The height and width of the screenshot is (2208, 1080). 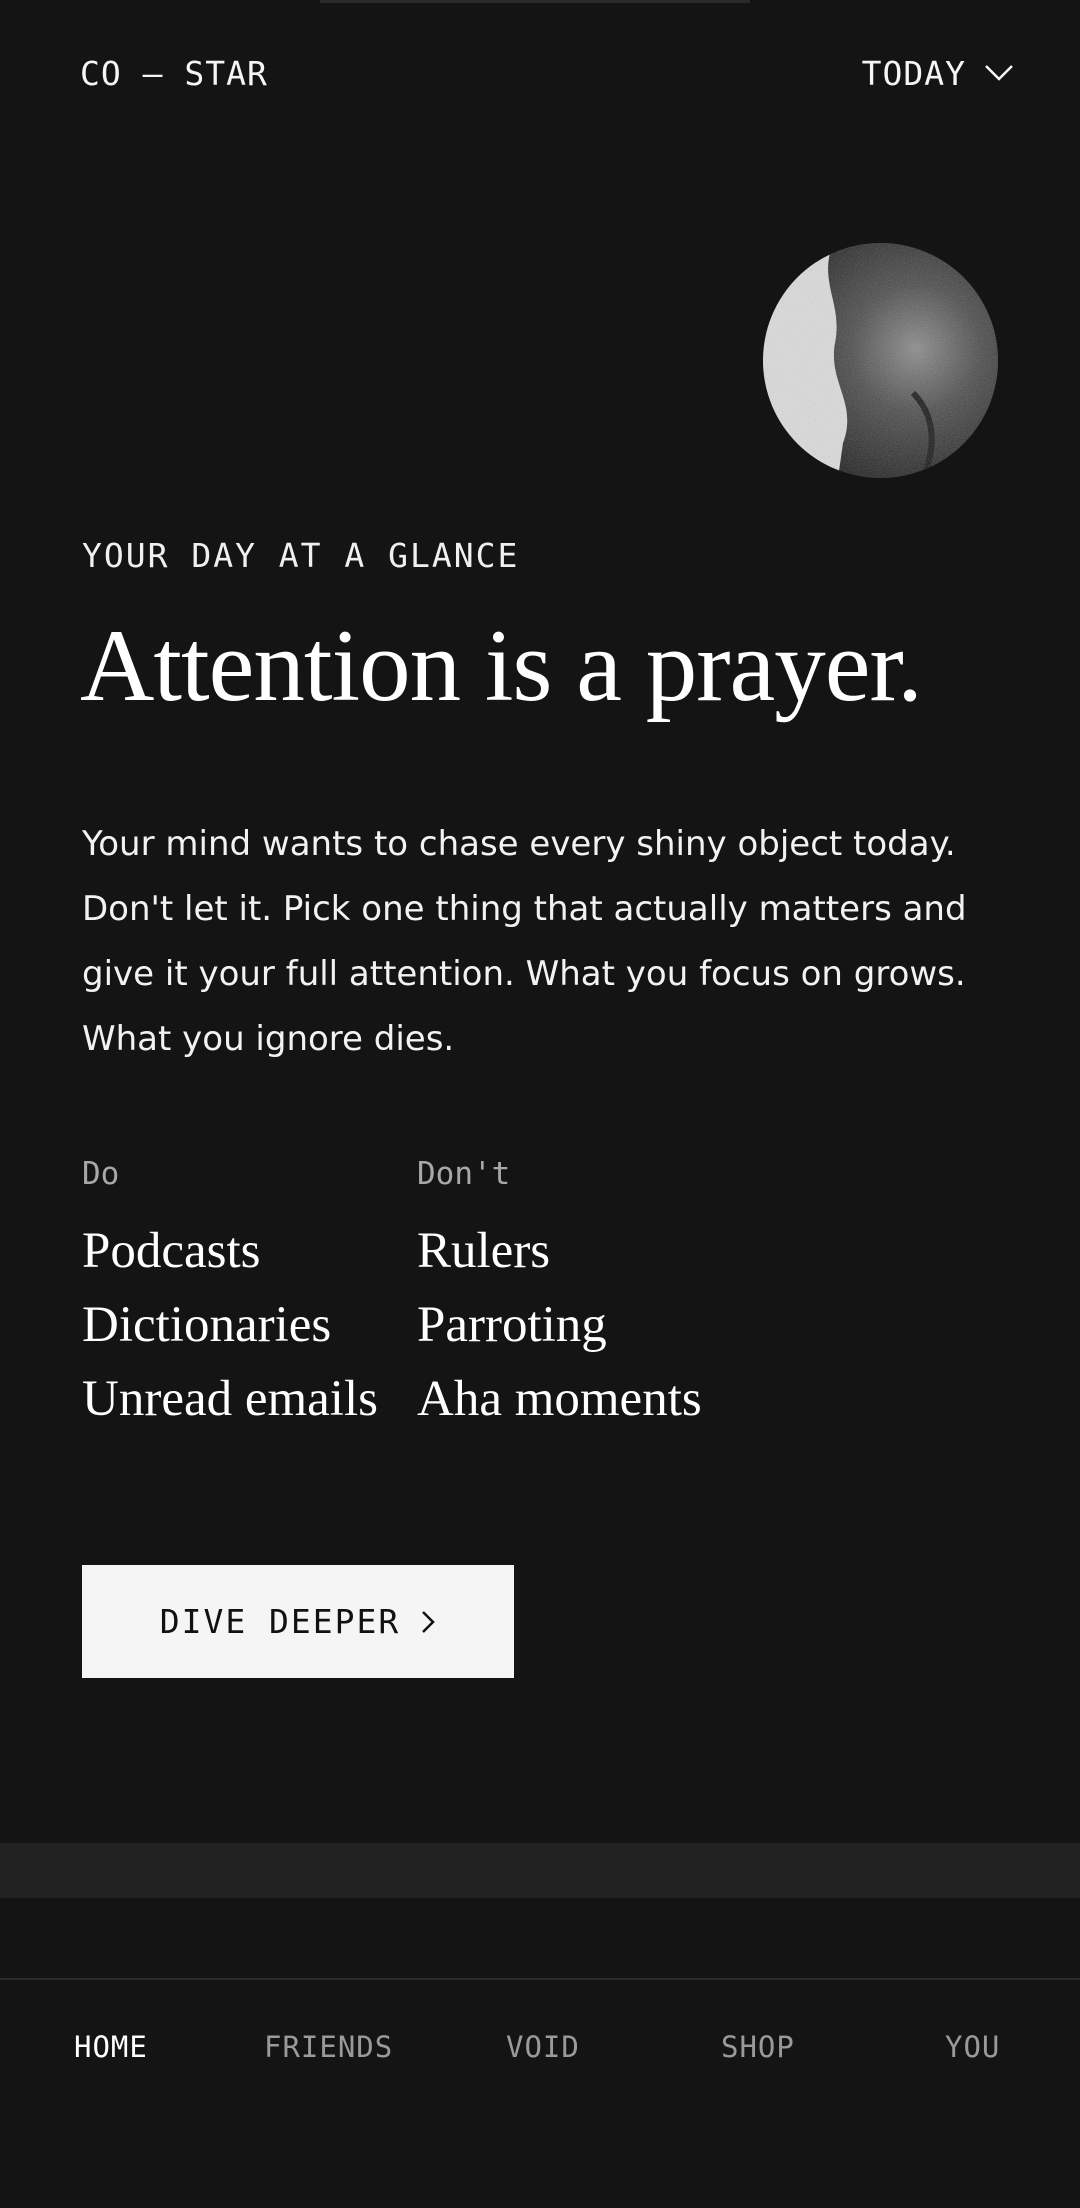 What do you see at coordinates (207, 1325) in the screenshot?
I see `do-item: Dictionaries` at bounding box center [207, 1325].